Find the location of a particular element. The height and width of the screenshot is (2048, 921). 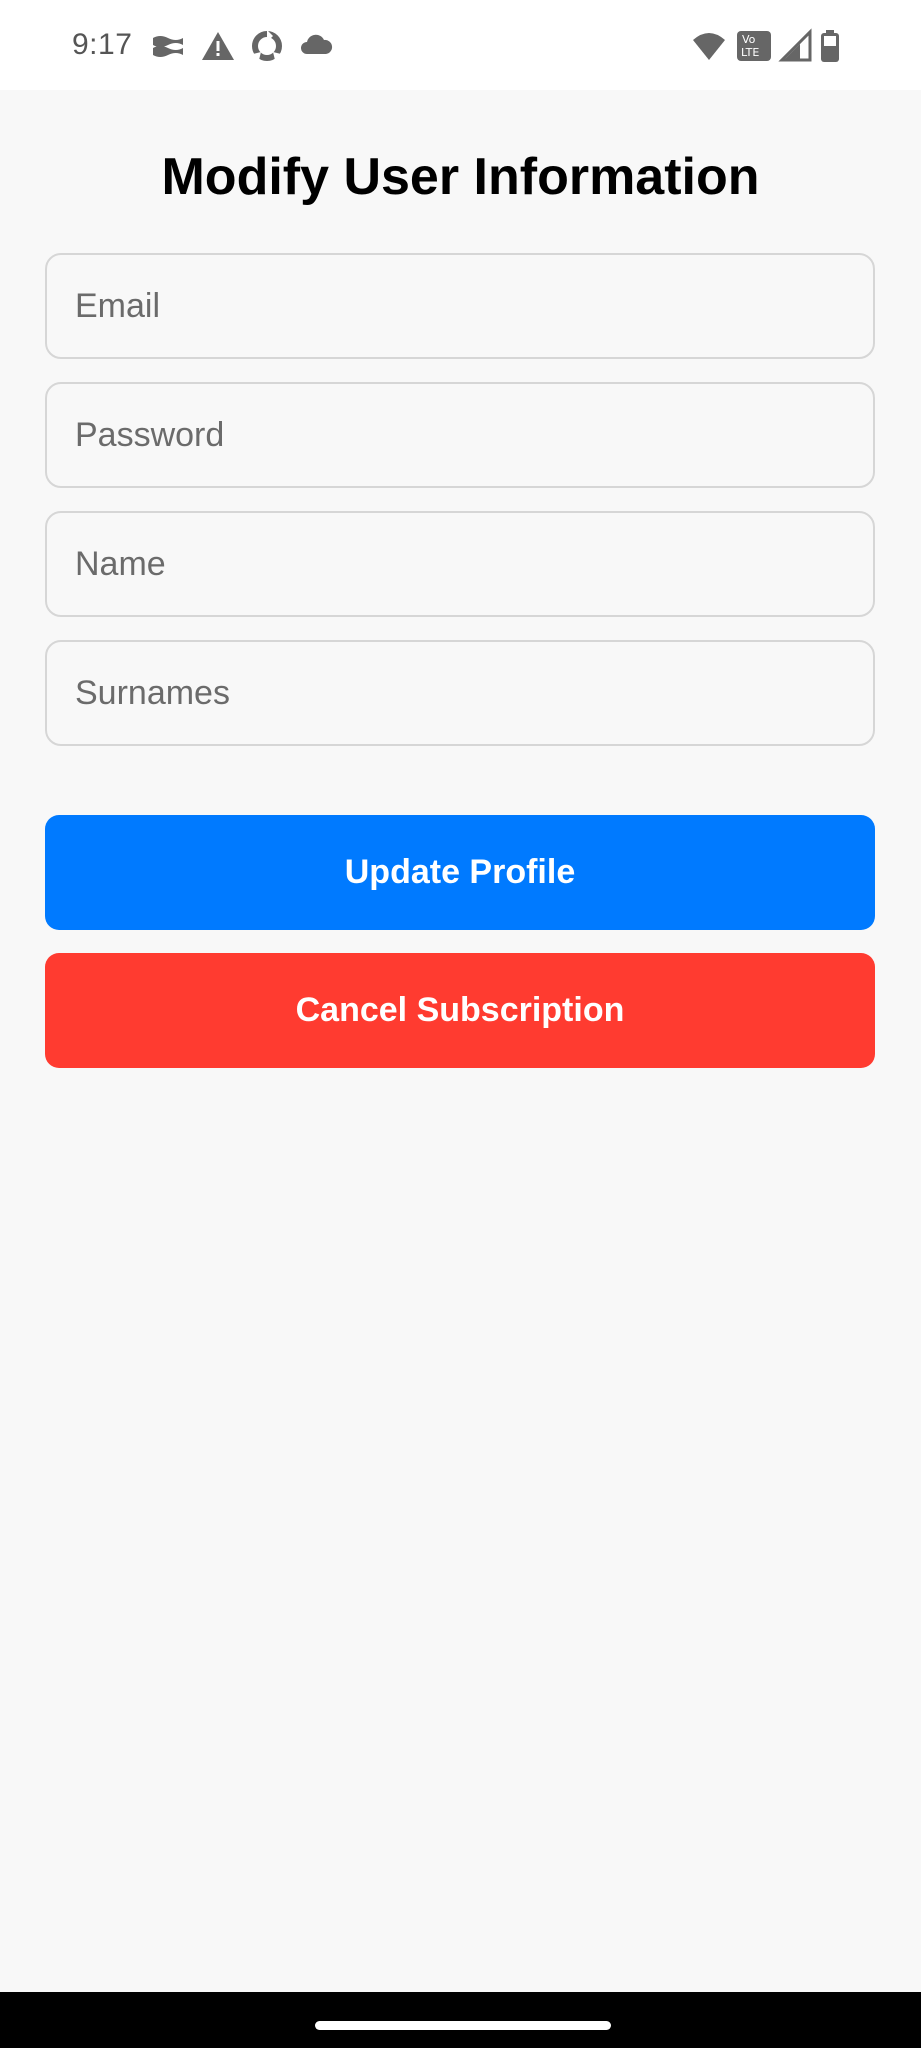

home-indicator is located at coordinates (463, 2025).